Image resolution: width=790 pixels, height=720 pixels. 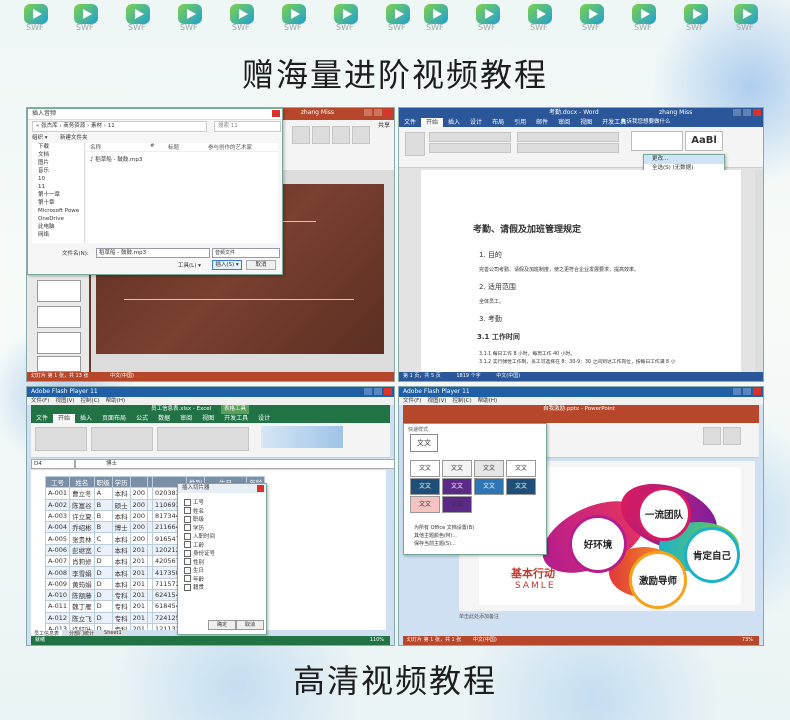 I want to click on ribbon-tab: 视图, so click(x=208, y=418).